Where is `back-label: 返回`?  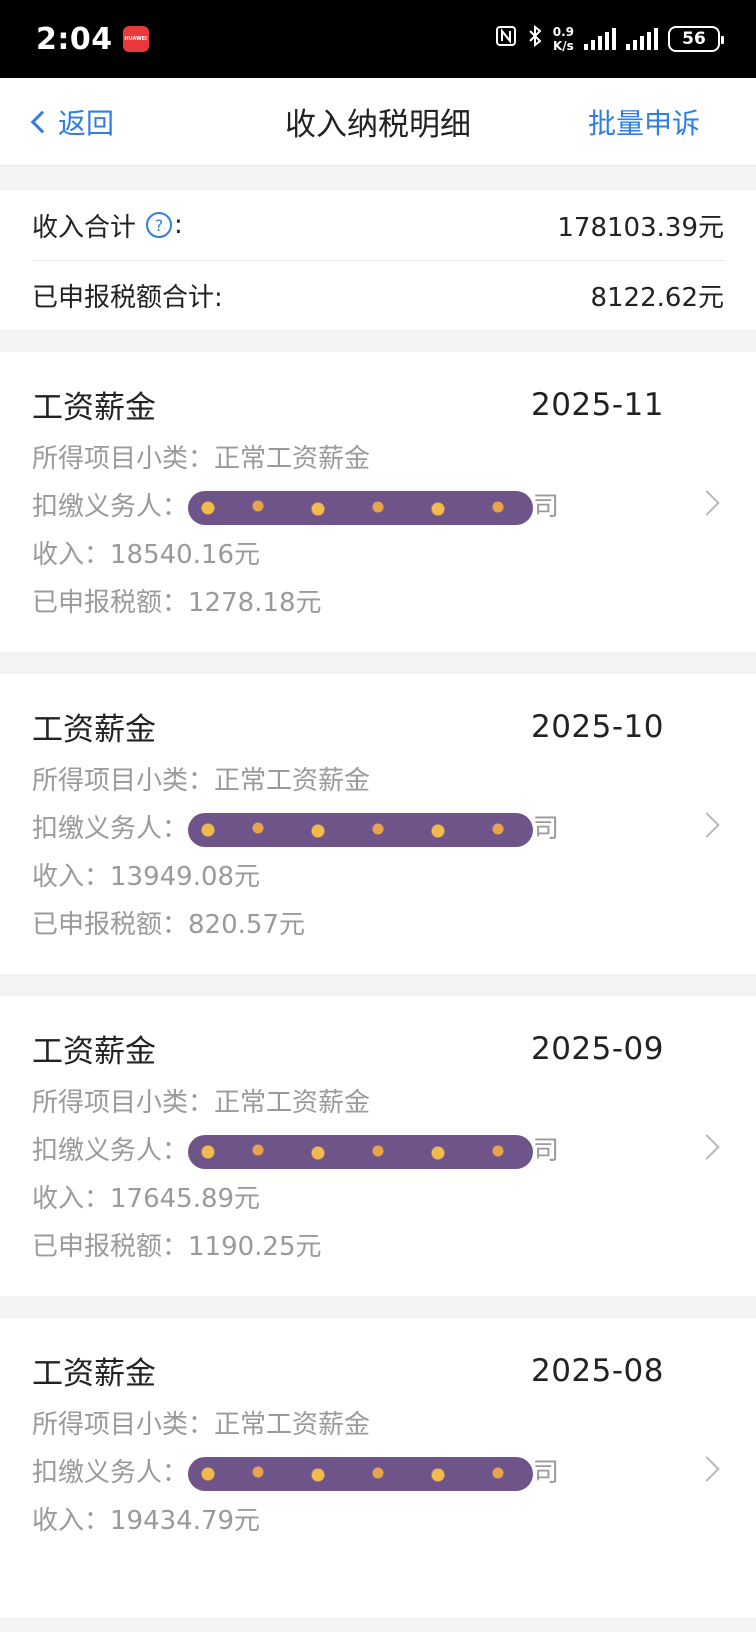 back-label: 返回 is located at coordinates (86, 123).